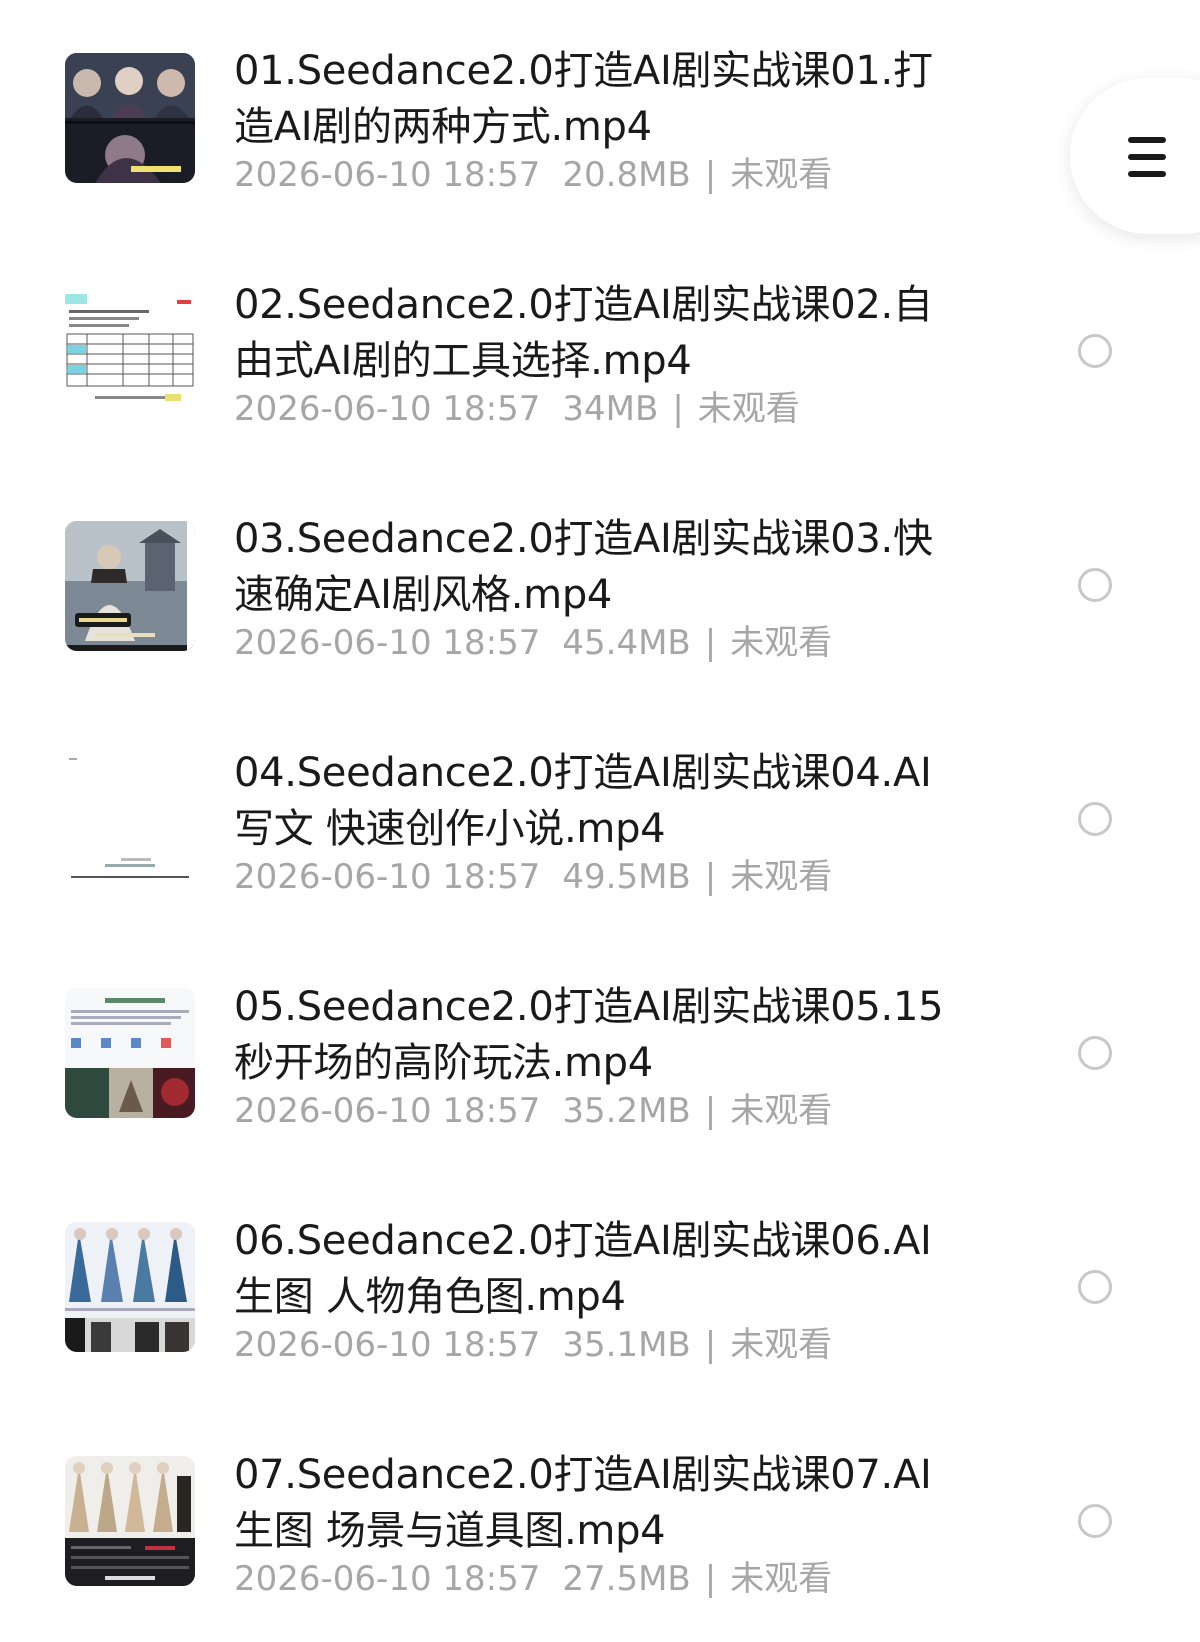 This screenshot has width=1200, height=1642. I want to click on blank-document-thumbnail-icon, so click(130, 819).